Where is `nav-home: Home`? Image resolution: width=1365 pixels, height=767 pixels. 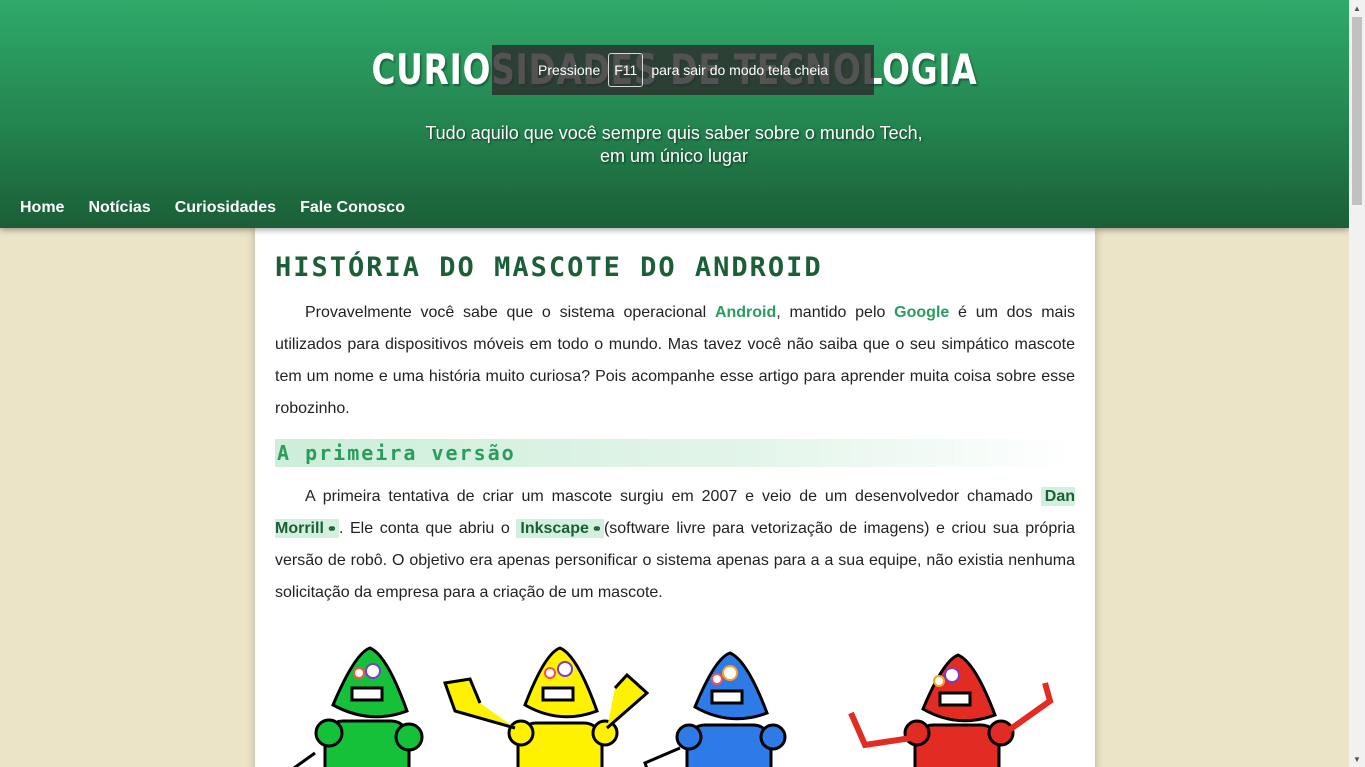 nav-home: Home is located at coordinates (42, 208).